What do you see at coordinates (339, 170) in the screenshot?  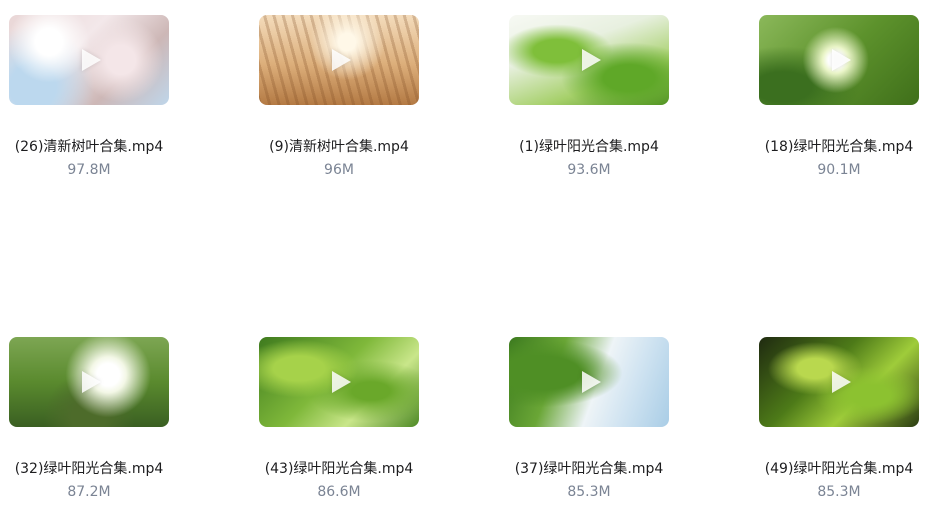 I see `file-size: 96M` at bounding box center [339, 170].